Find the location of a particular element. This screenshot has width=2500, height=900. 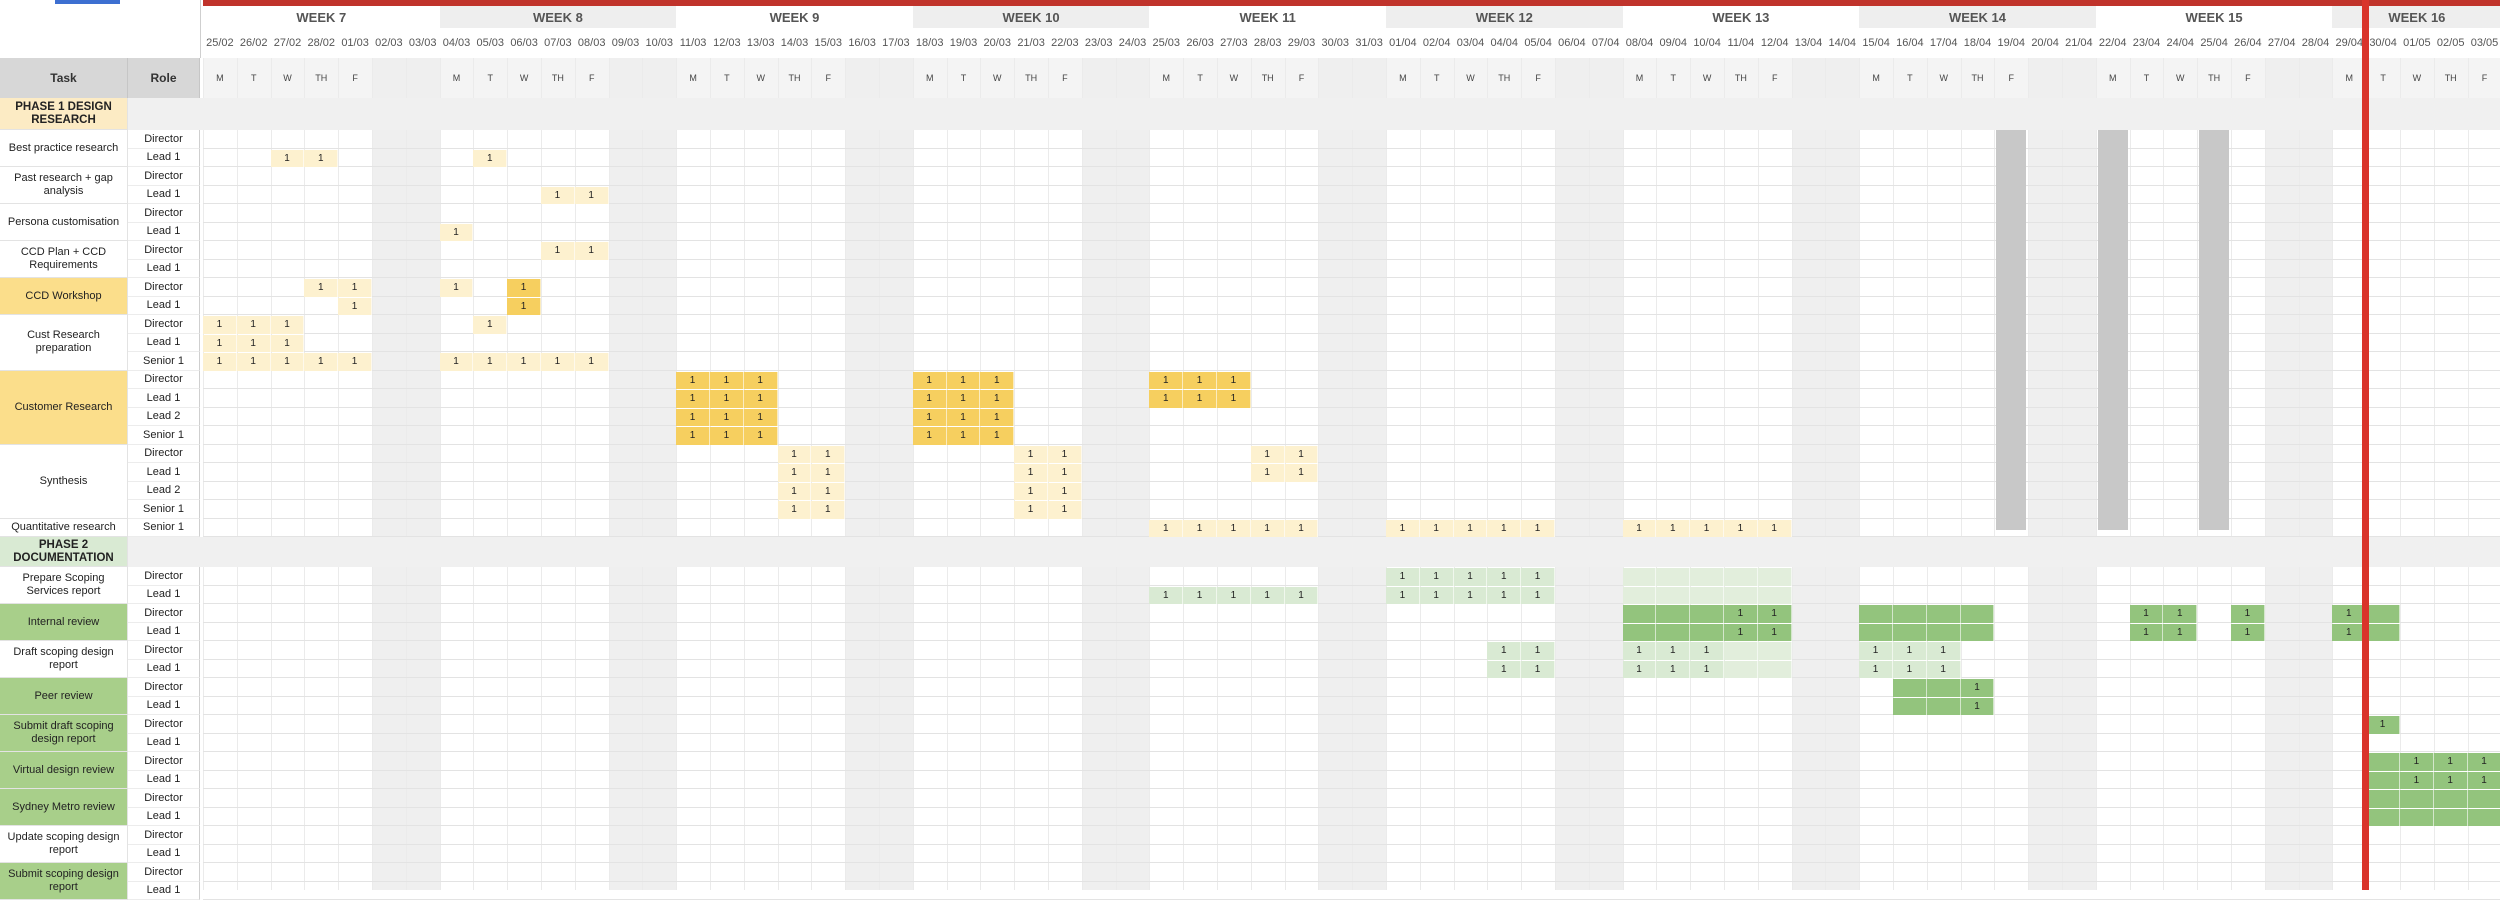

week-label: WEEK 8 is located at coordinates (558, 17).